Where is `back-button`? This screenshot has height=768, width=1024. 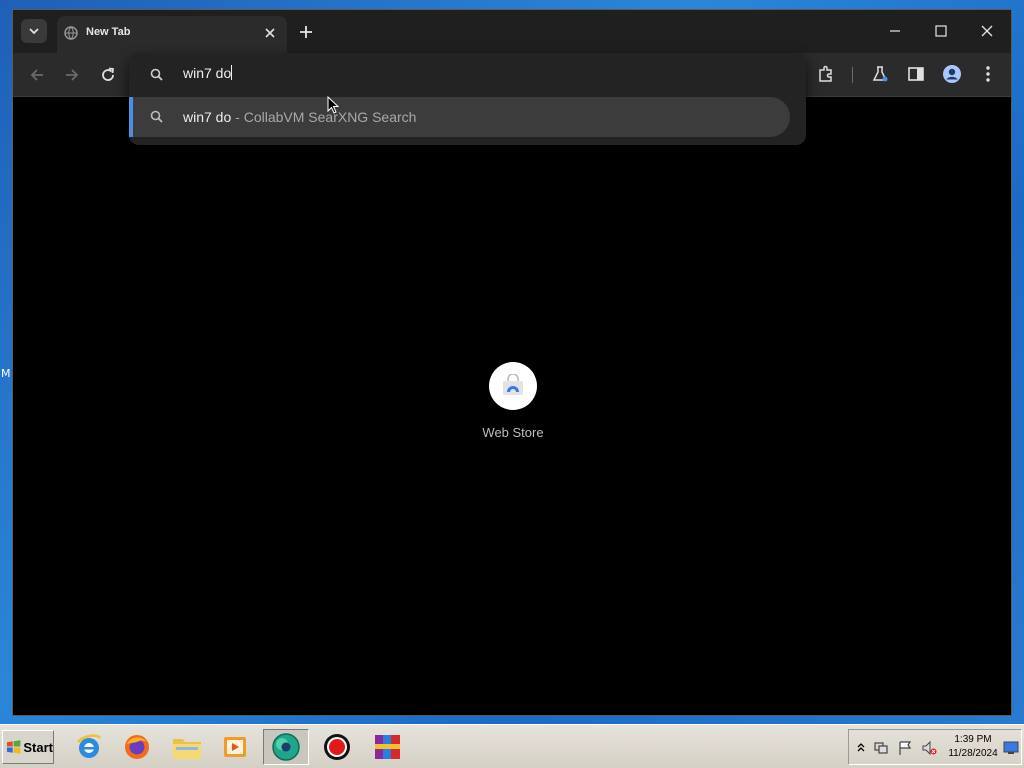
back-button is located at coordinates (37, 75).